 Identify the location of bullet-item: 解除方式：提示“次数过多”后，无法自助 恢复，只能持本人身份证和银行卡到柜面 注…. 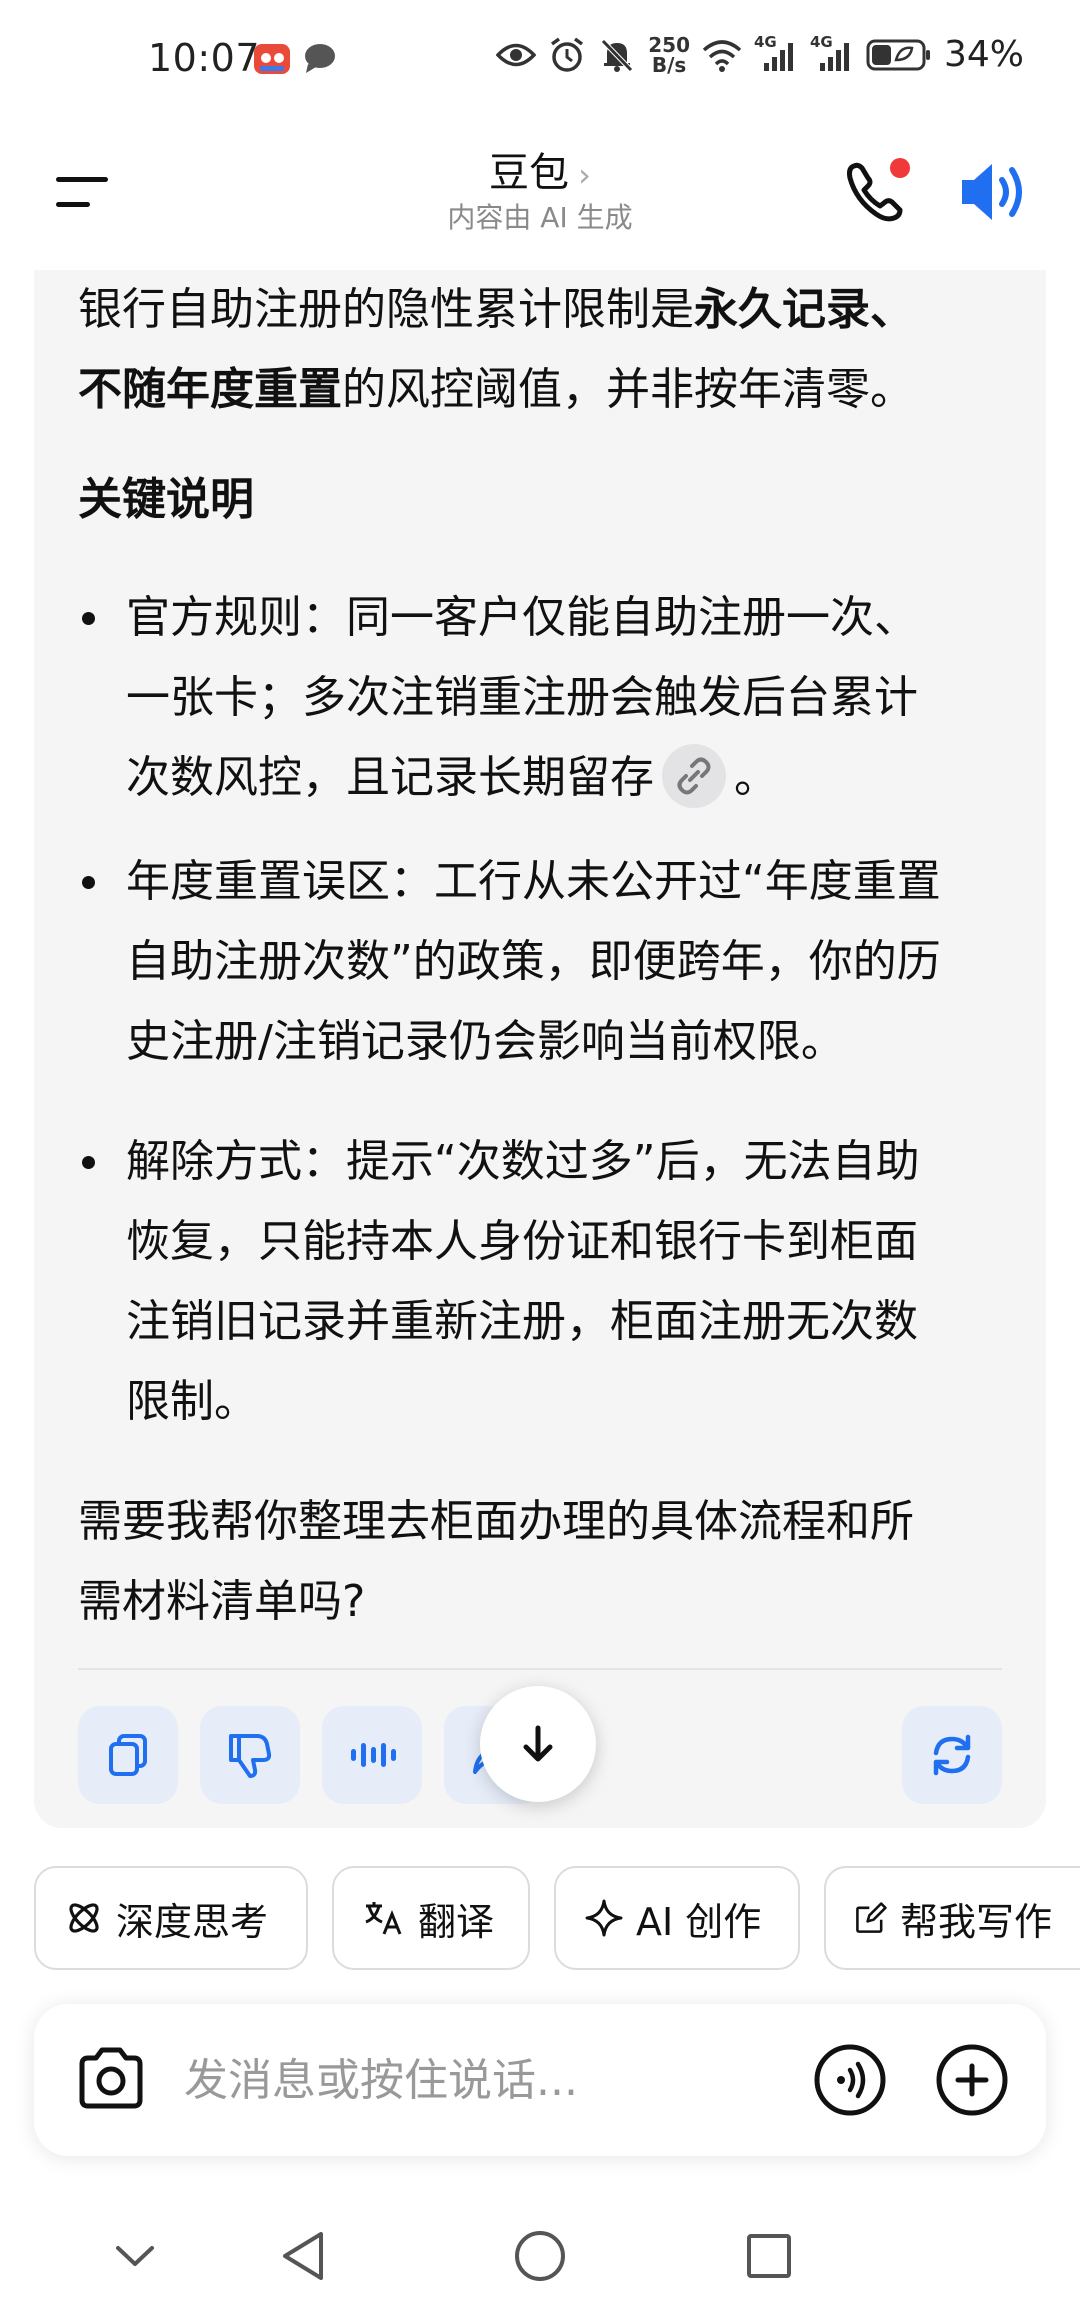
(576, 1282).